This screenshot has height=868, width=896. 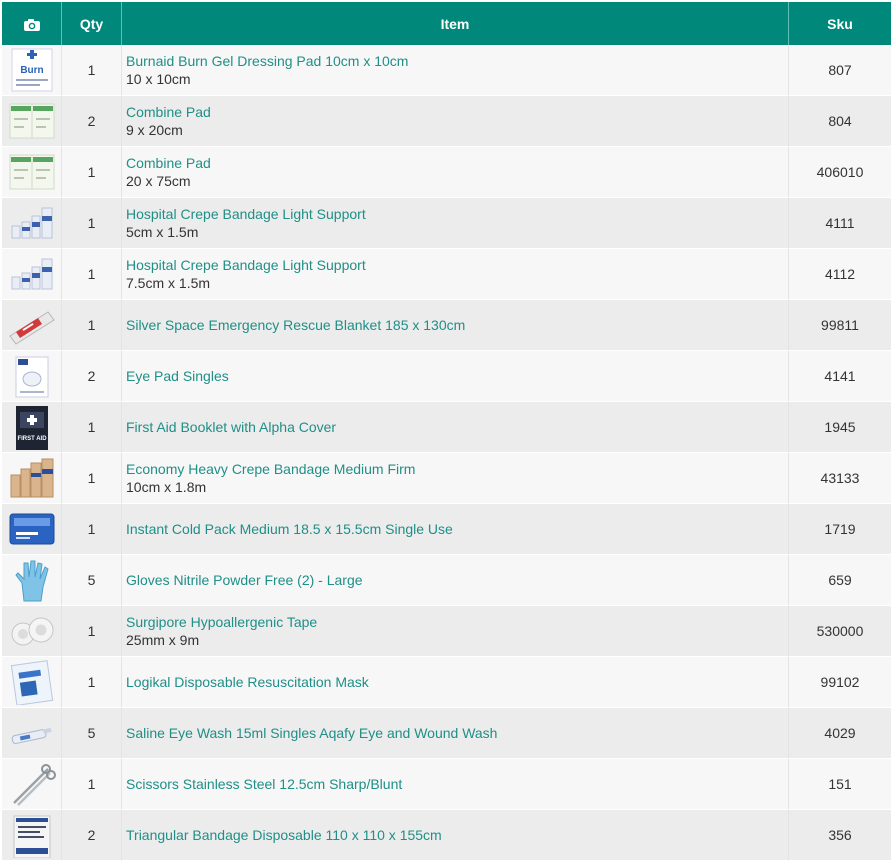 I want to click on header-qty: Qty, so click(x=92, y=23).